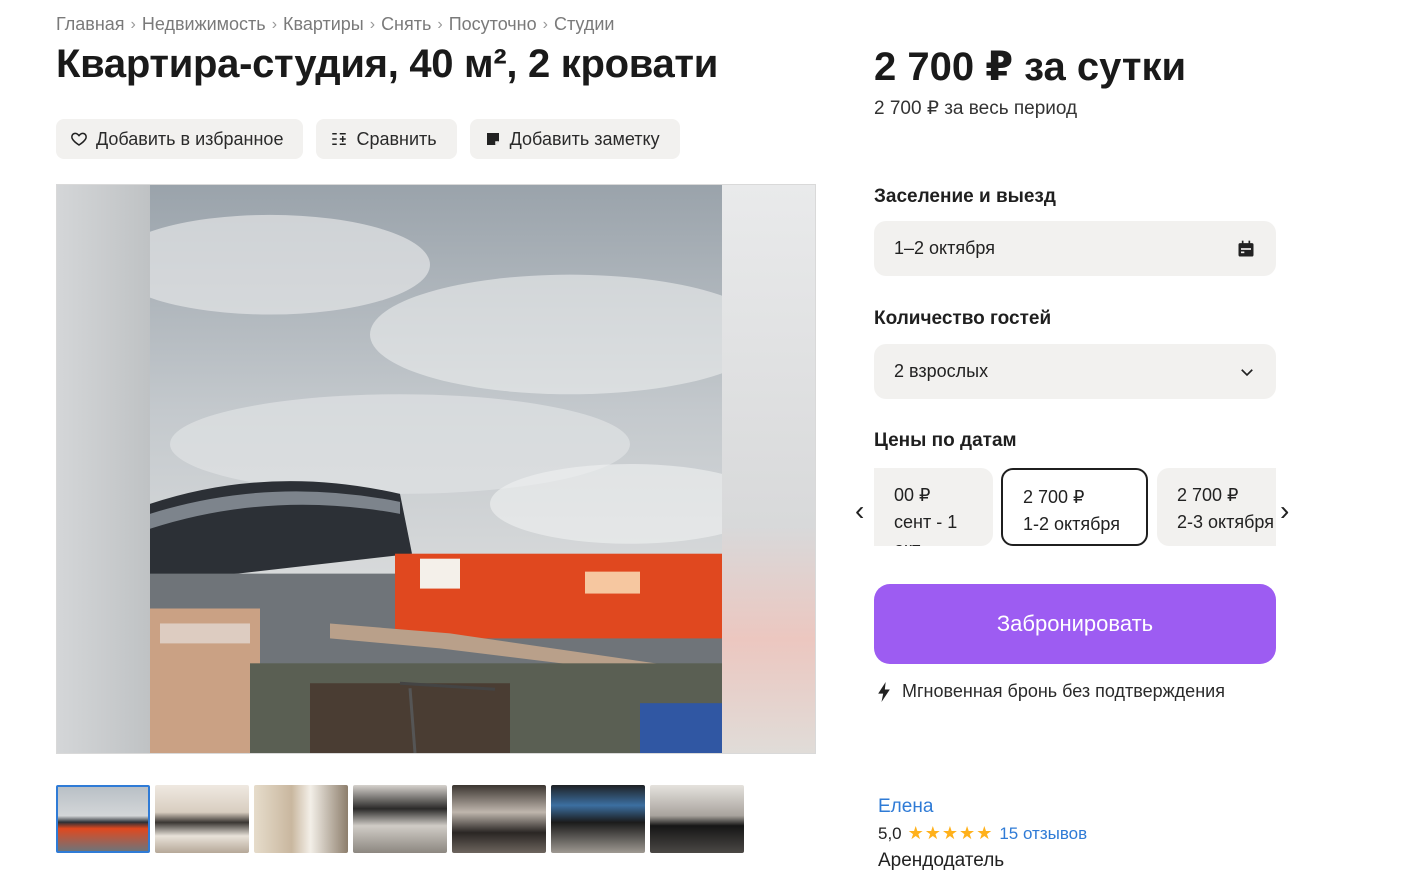 This screenshot has width=1420, height=873. What do you see at coordinates (204, 24) in the screenshot?
I see `breadcrumb-realty: Недвижимость` at bounding box center [204, 24].